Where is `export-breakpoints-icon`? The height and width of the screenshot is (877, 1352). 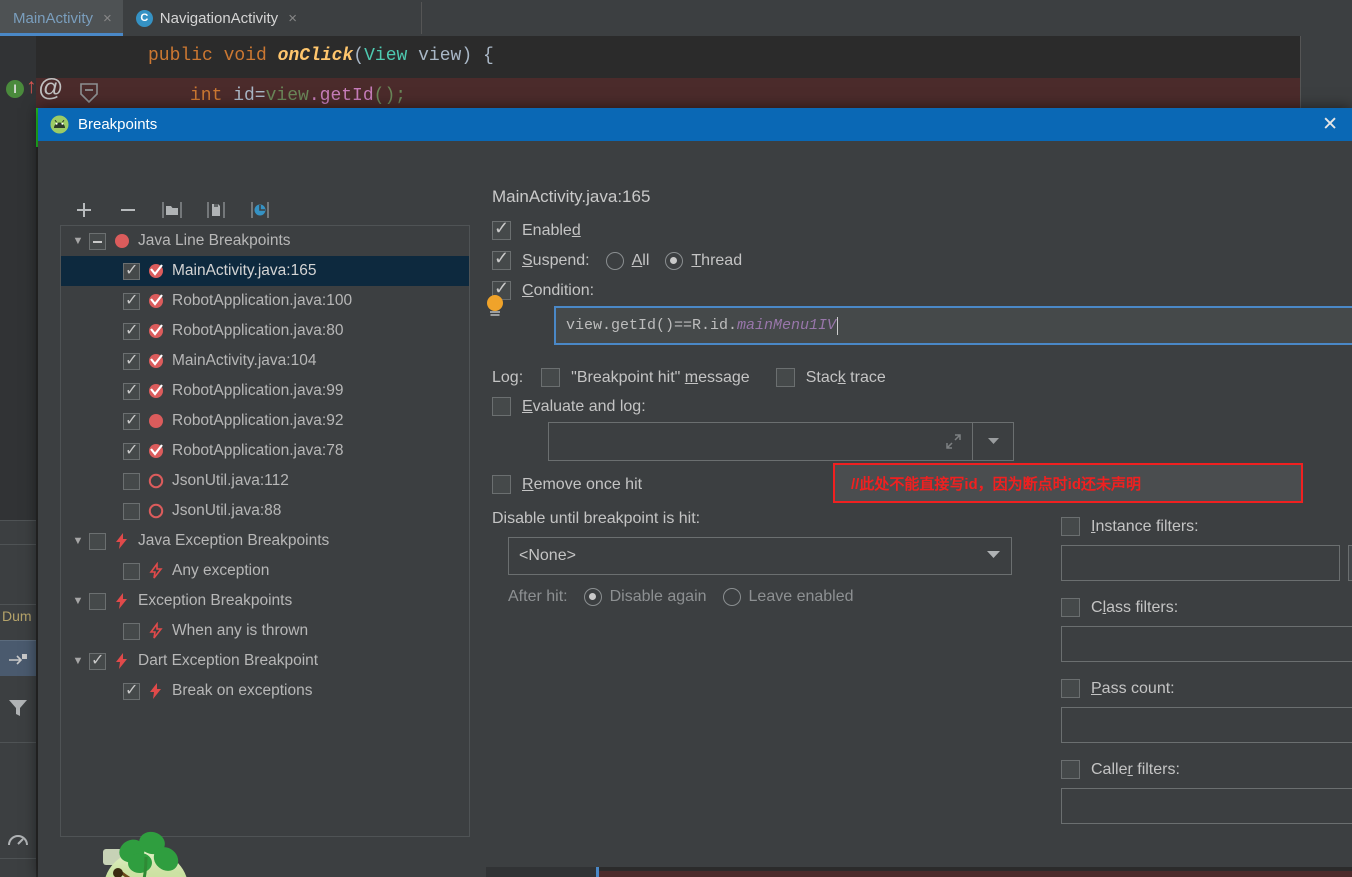 export-breakpoints-icon is located at coordinates (216, 210).